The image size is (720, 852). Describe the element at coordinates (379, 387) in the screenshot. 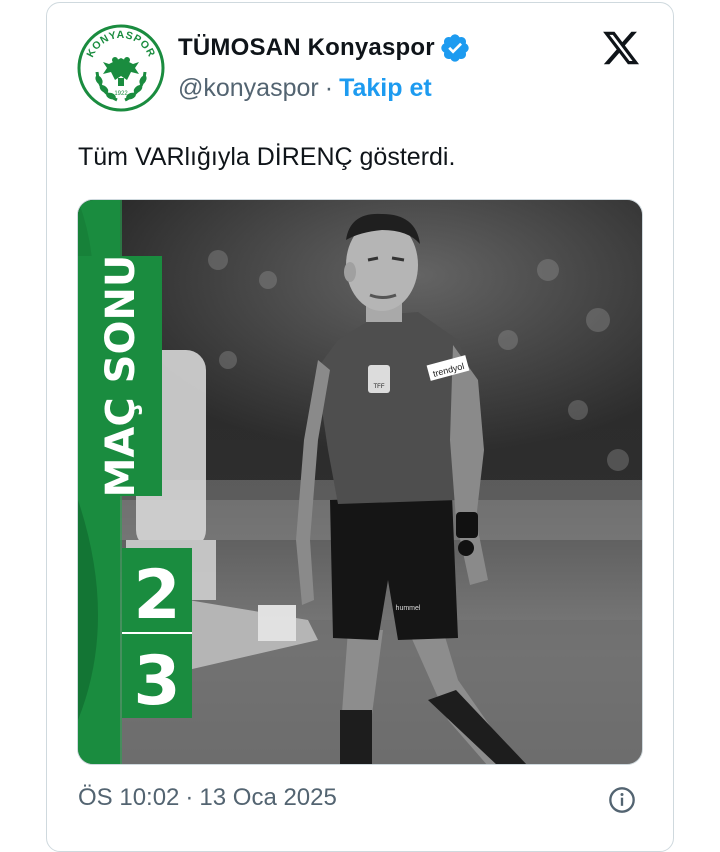

I see `svg-text: TFF` at that location.